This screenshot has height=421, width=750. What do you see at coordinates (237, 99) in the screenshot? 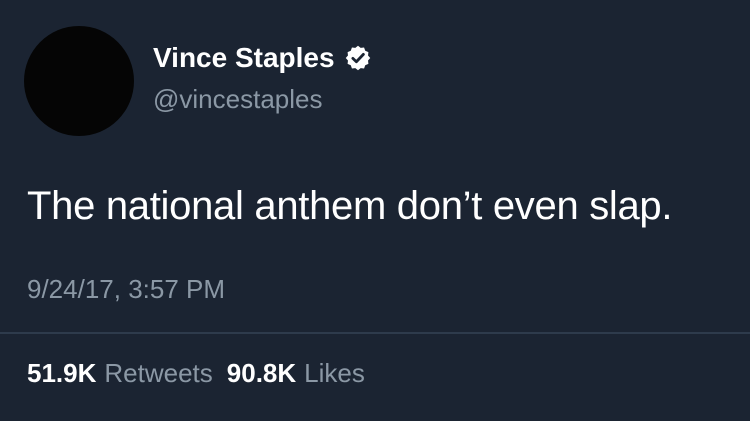
I see `user-handle: @vincestaples` at bounding box center [237, 99].